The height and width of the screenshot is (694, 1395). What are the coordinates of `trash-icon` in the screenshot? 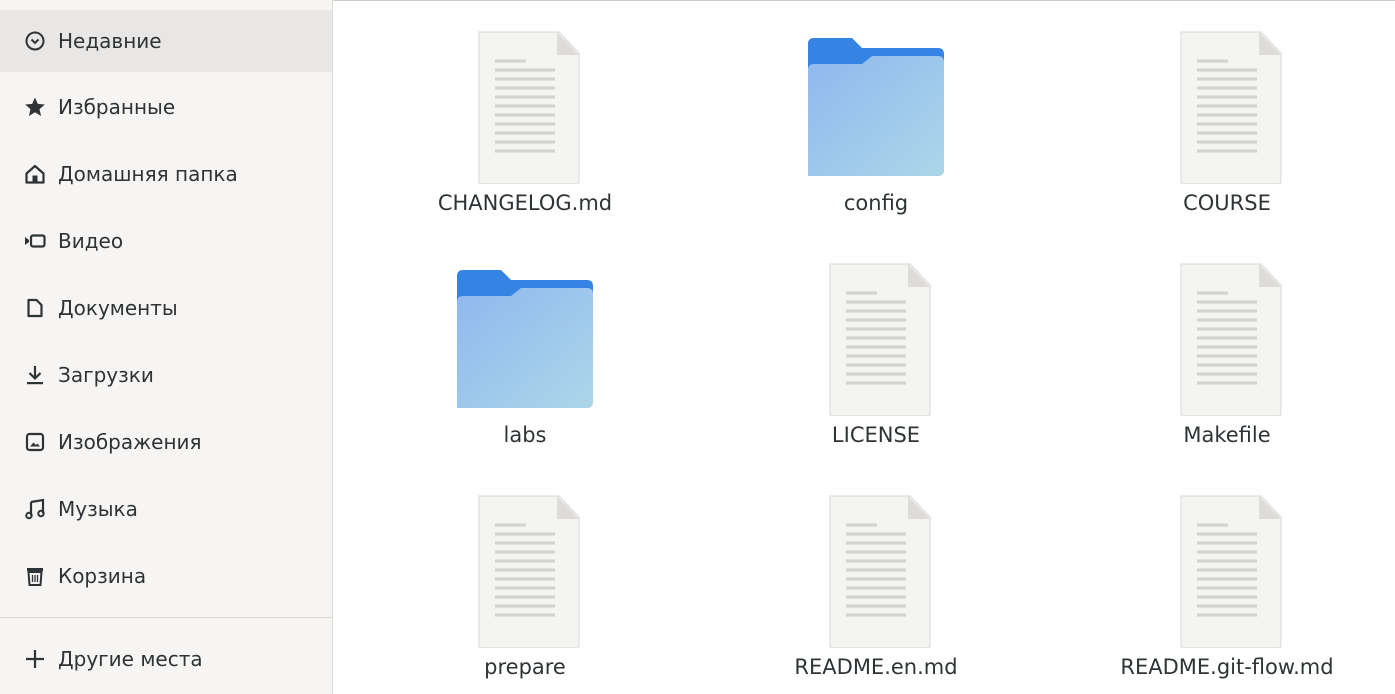 It's located at (35, 576).